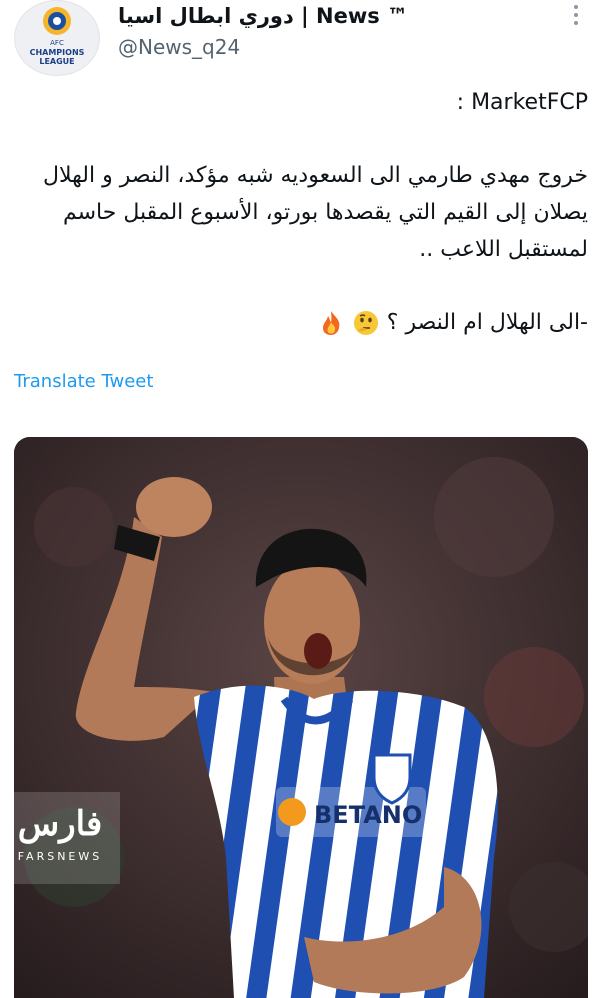 The width and height of the screenshot is (602, 998). I want to click on watermark-text: FARSNEWS, so click(60, 856).